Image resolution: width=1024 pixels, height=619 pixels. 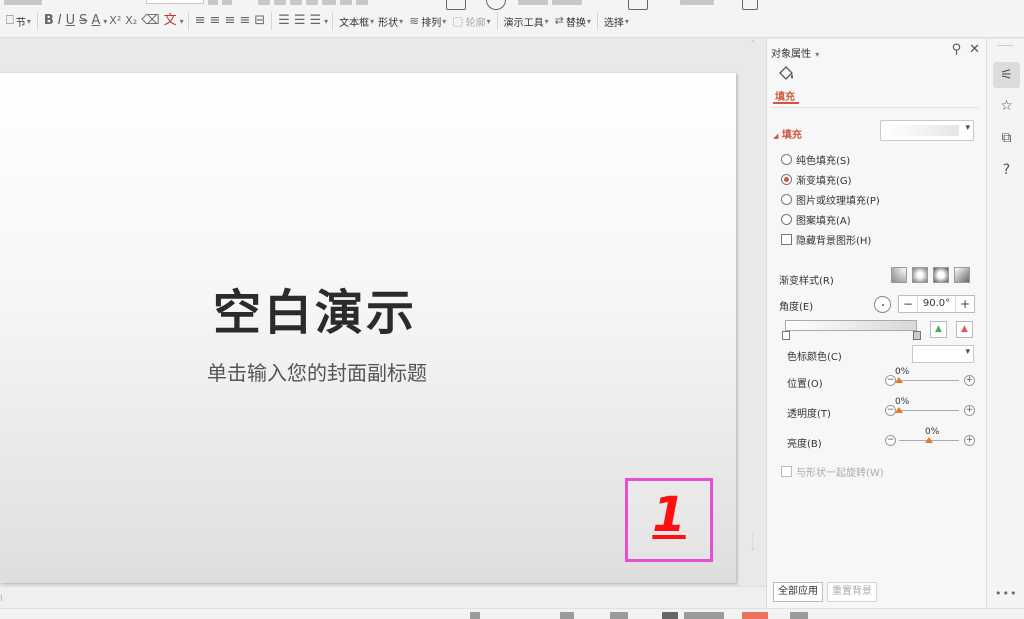 What do you see at coordinates (957, 49) in the screenshot?
I see `pin-icon: ⚲` at bounding box center [957, 49].